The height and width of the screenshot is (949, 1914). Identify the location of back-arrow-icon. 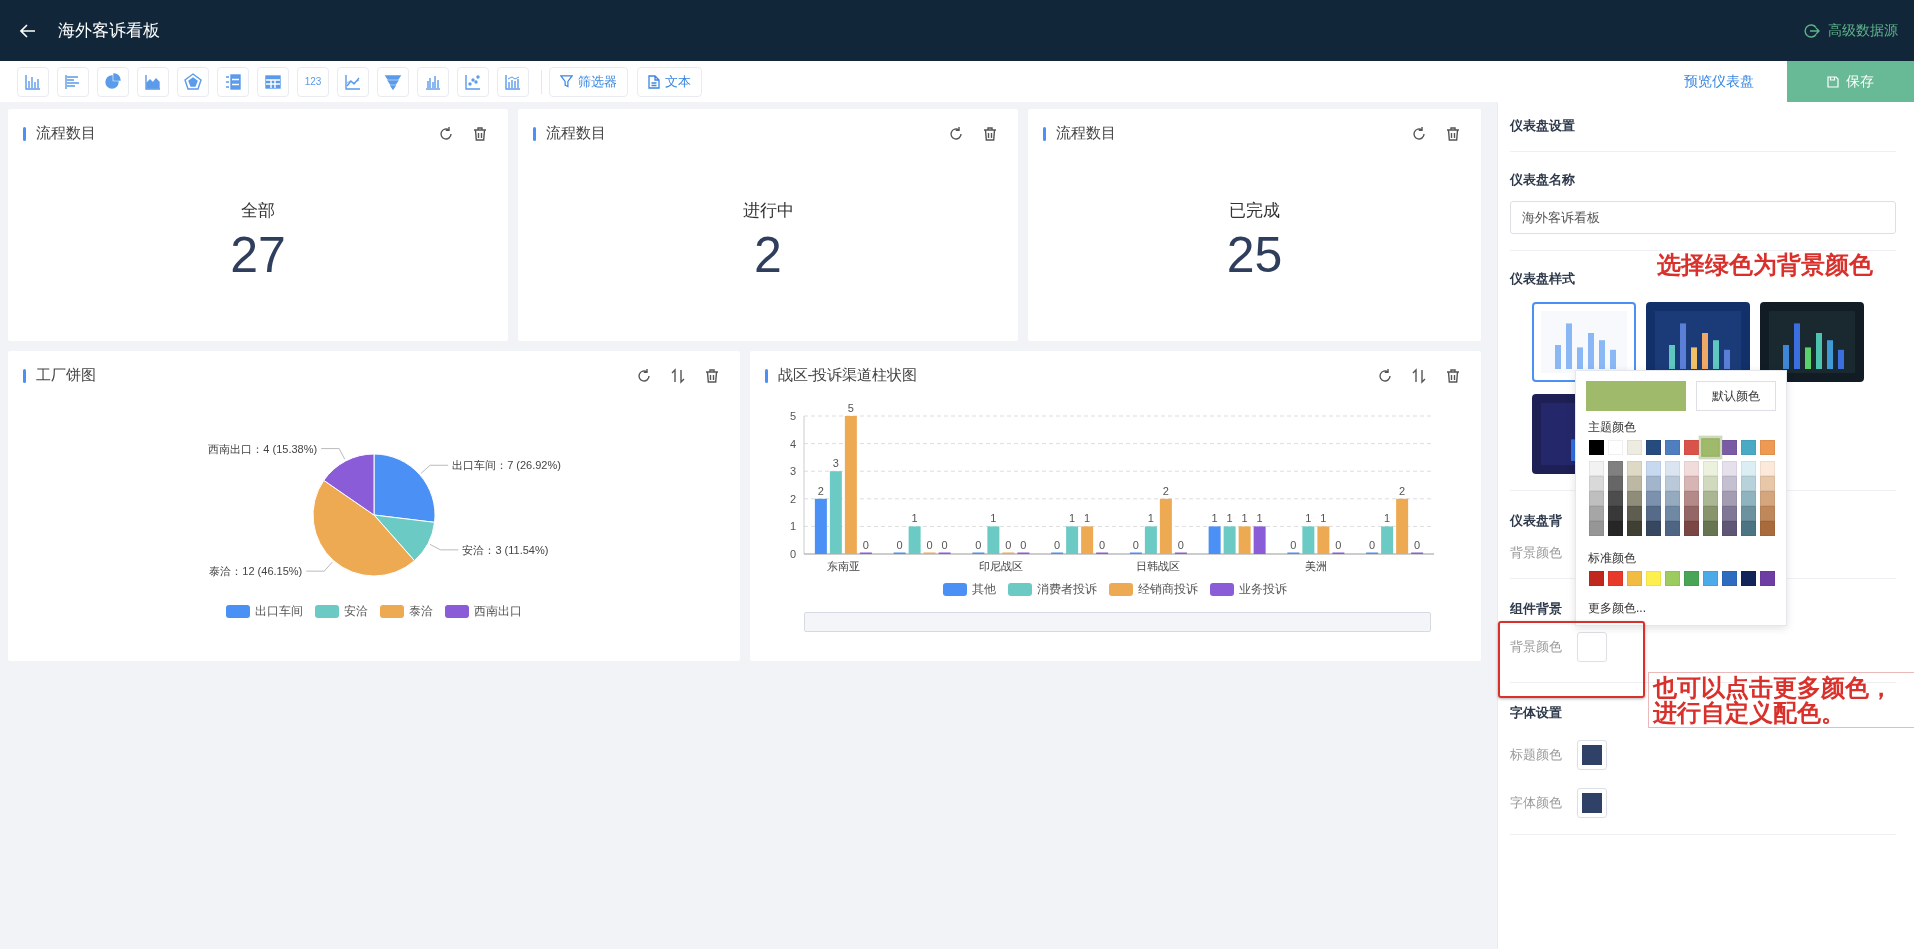
(28, 30).